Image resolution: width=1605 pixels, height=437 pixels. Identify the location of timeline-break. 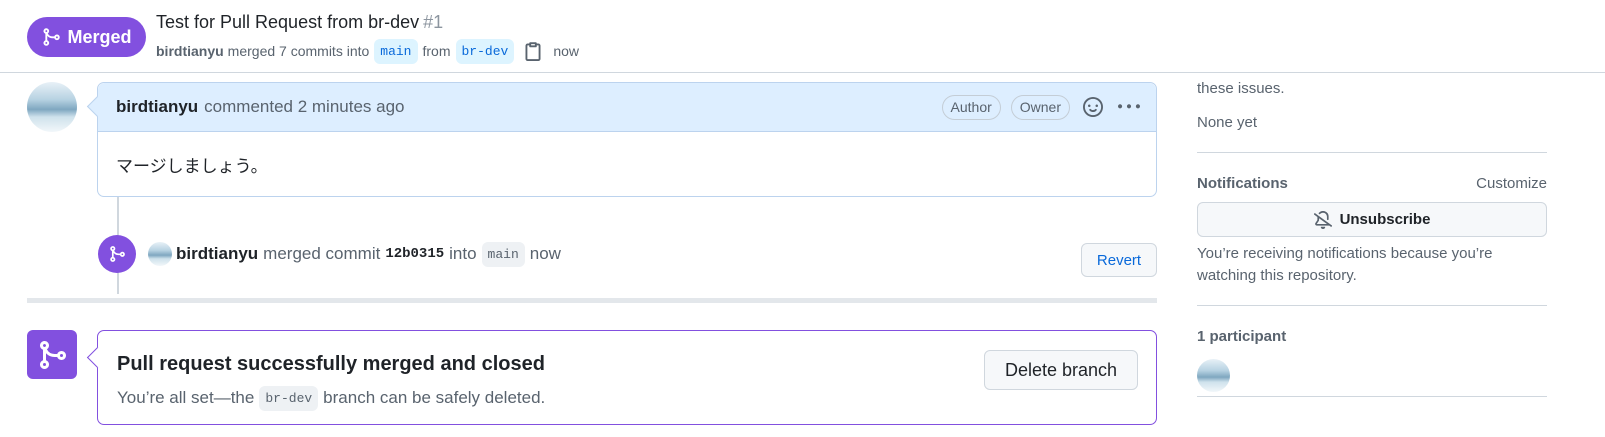
(592, 300).